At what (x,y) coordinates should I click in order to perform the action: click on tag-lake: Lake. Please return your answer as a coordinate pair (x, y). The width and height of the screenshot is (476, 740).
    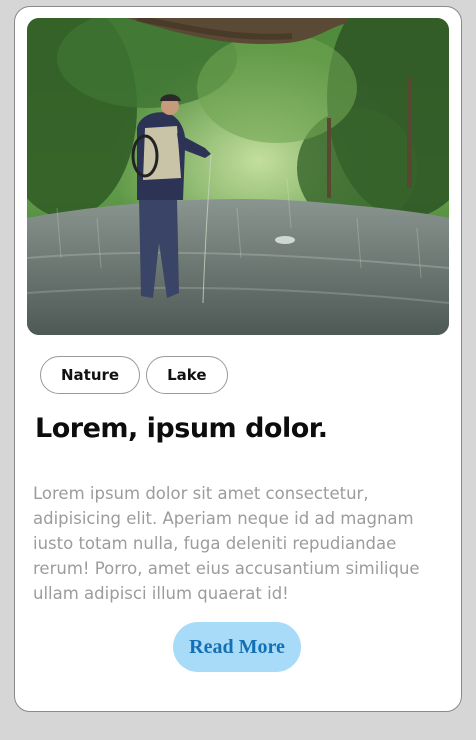
    Looking at the image, I should click on (187, 375).